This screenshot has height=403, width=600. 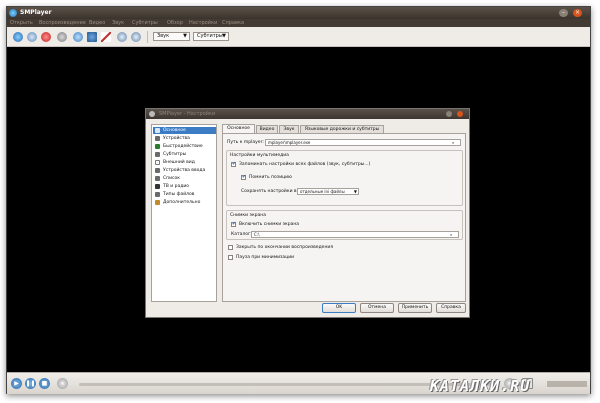 I want to click on tab-general: Основное, so click(x=238, y=128).